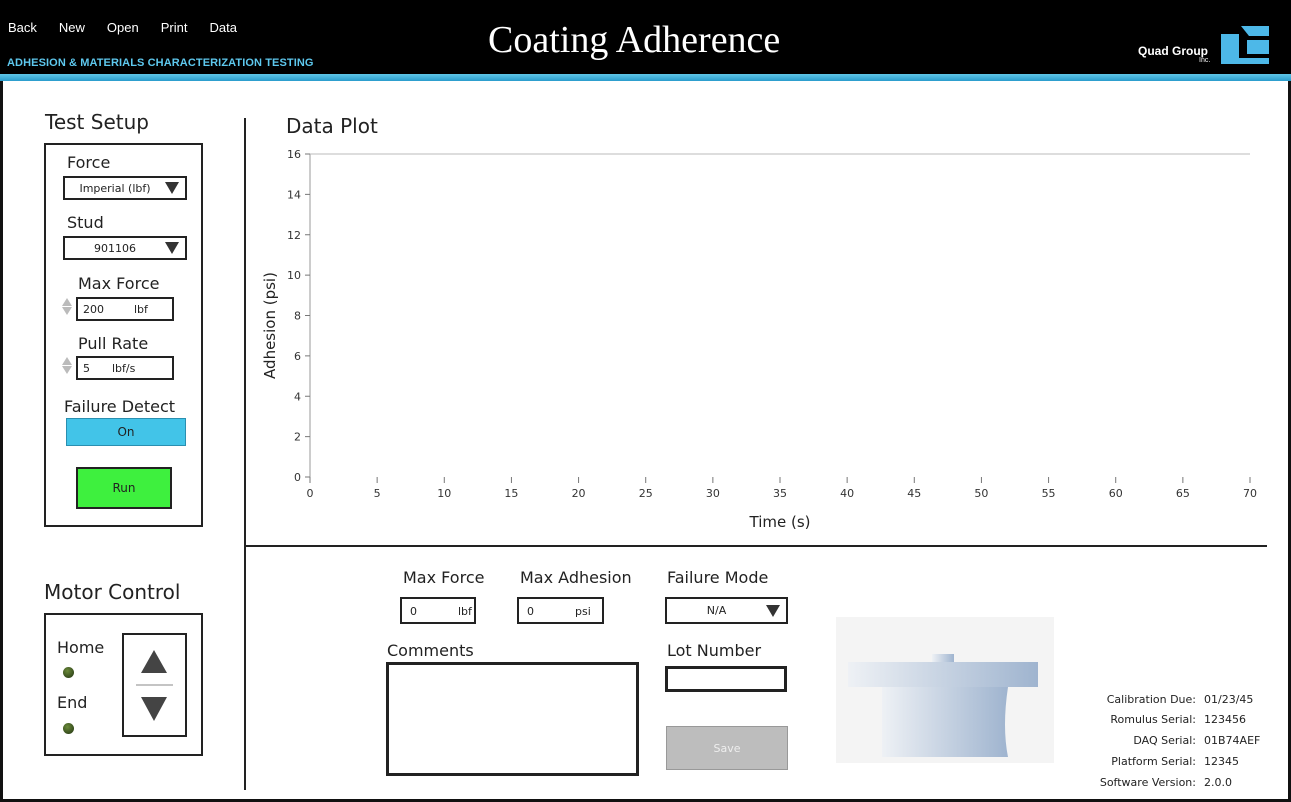 The image size is (1291, 802). Describe the element at coordinates (780, 493) in the screenshot. I see `x-tick-label: 35` at that location.